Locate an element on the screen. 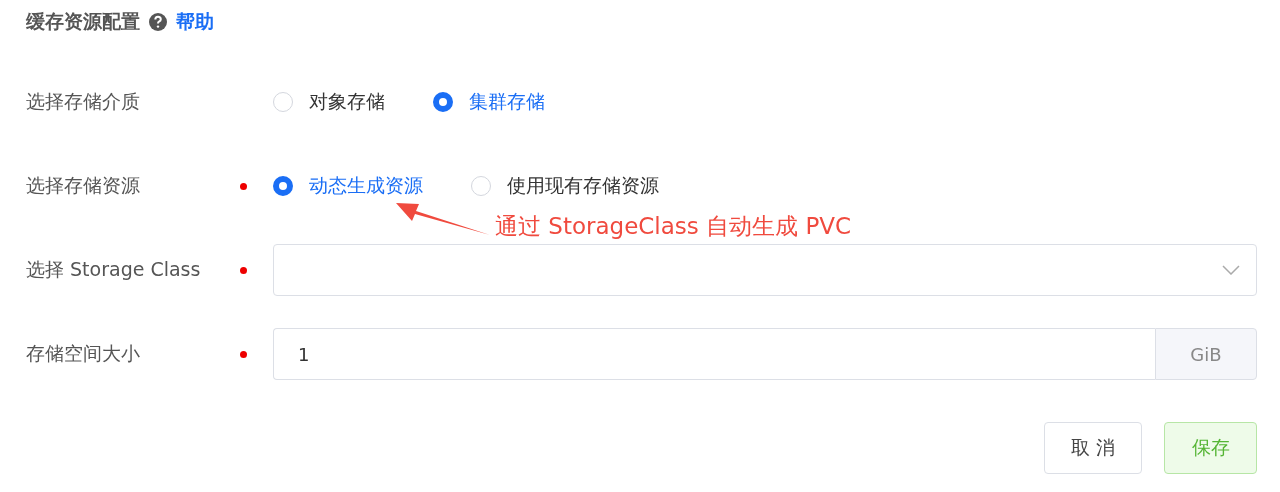 This screenshot has width=1280, height=492. help-icon is located at coordinates (158, 22).